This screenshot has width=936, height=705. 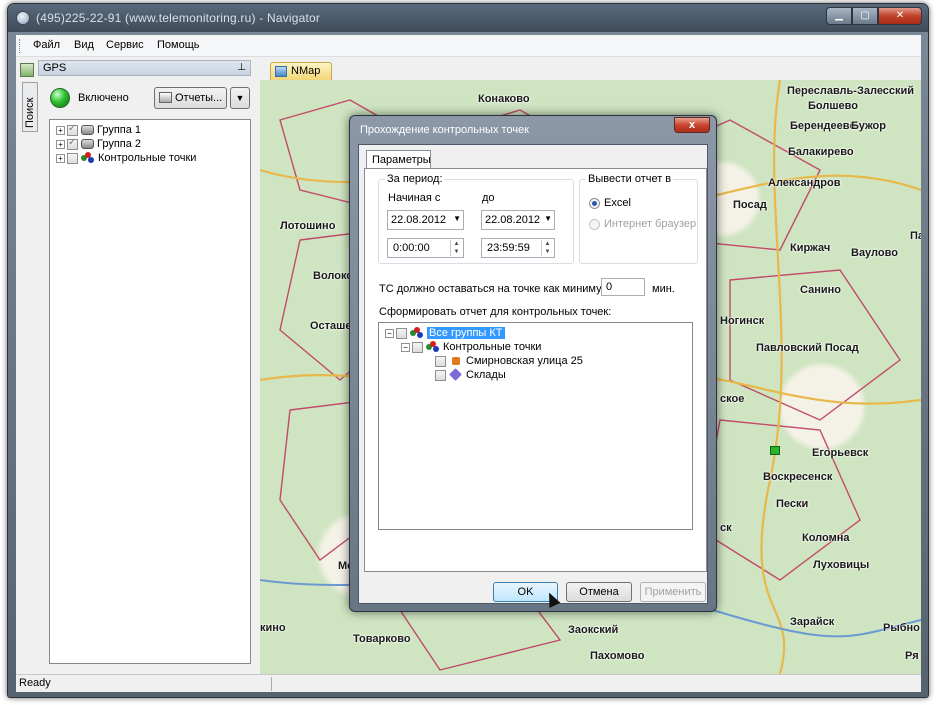 I want to click on tree-item-control-points: + Контрольные точки, so click(x=126, y=159).